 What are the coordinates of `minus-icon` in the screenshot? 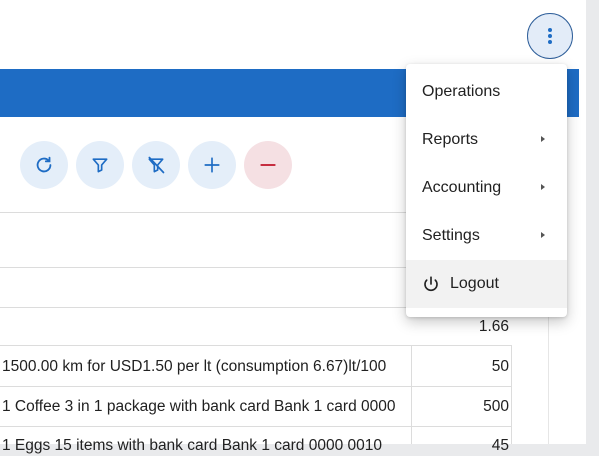 It's located at (268, 165).